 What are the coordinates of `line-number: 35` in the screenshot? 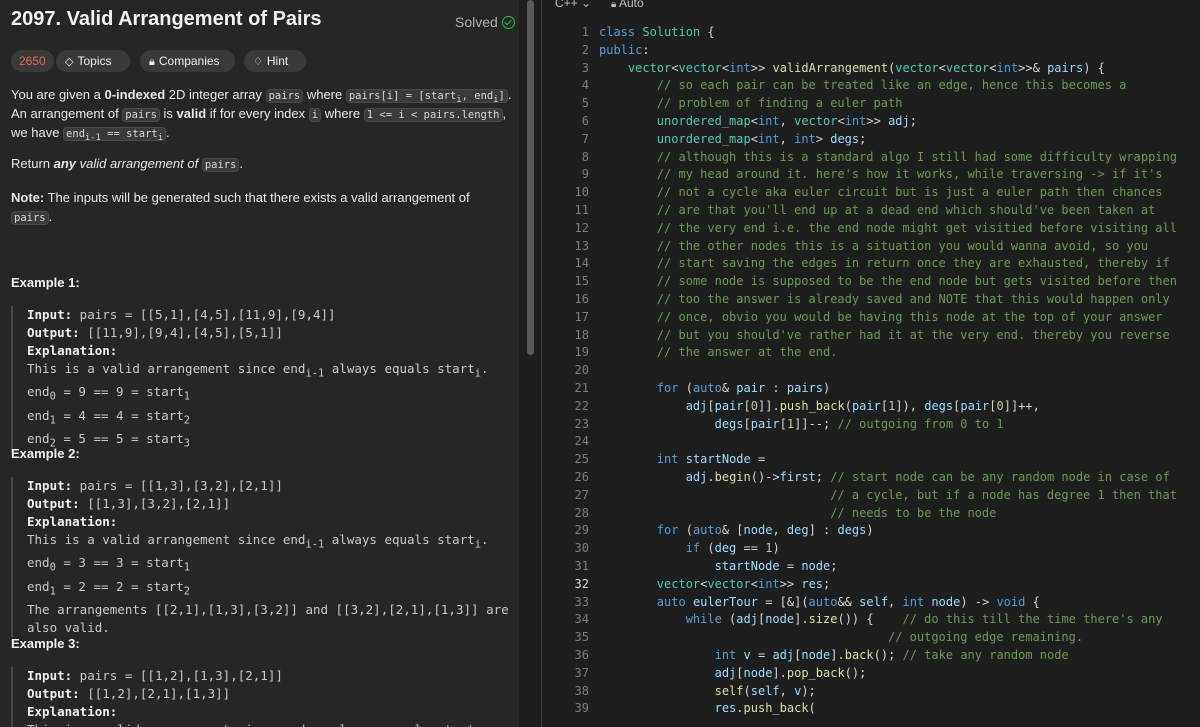 It's located at (581, 637).